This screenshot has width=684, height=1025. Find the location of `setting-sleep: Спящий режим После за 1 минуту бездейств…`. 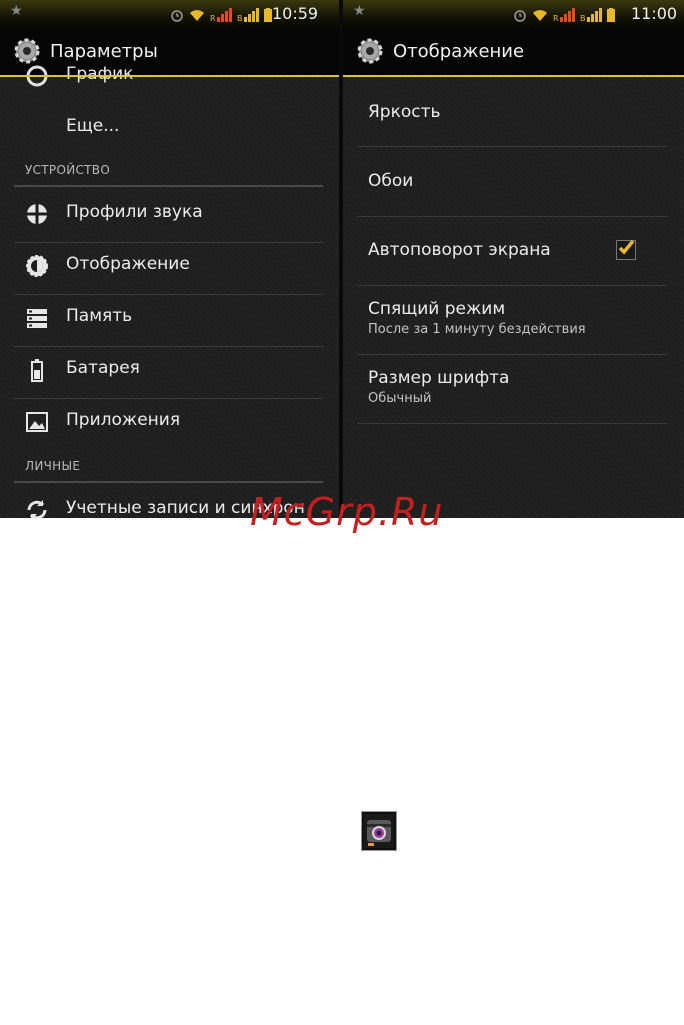

setting-sleep: Спящий режим После за 1 минуту бездейств… is located at coordinates (516, 318).